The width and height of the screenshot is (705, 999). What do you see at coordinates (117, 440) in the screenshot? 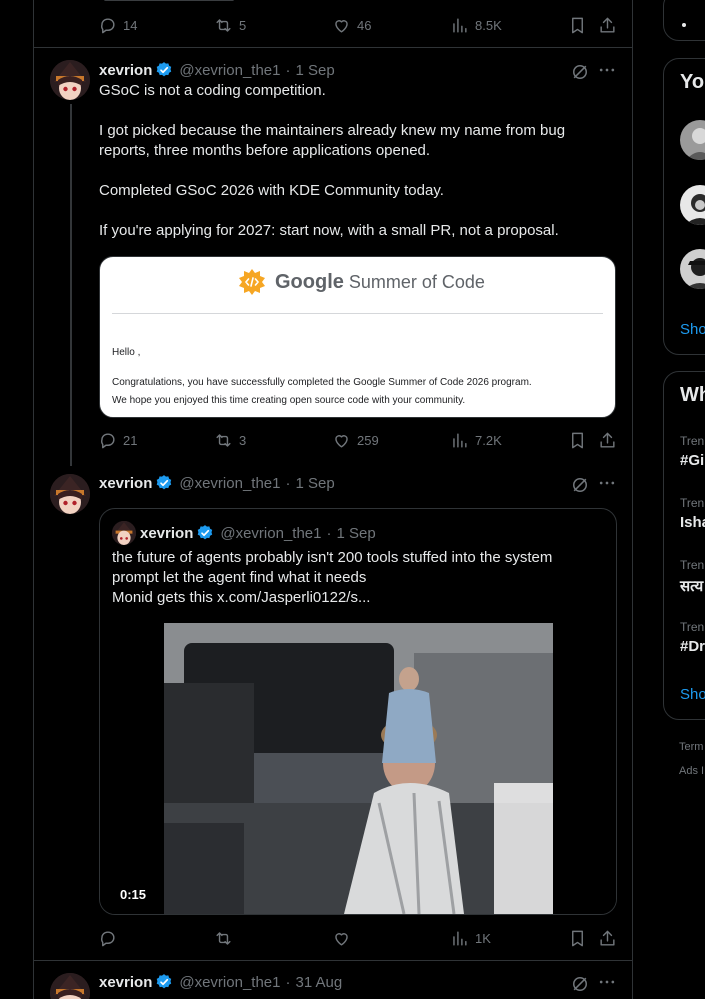
I see `reply-button: 21` at bounding box center [117, 440].